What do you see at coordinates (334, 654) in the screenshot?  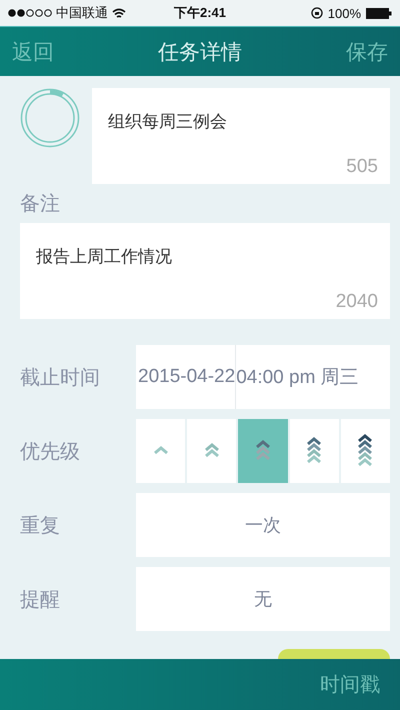 I see `action-button` at bounding box center [334, 654].